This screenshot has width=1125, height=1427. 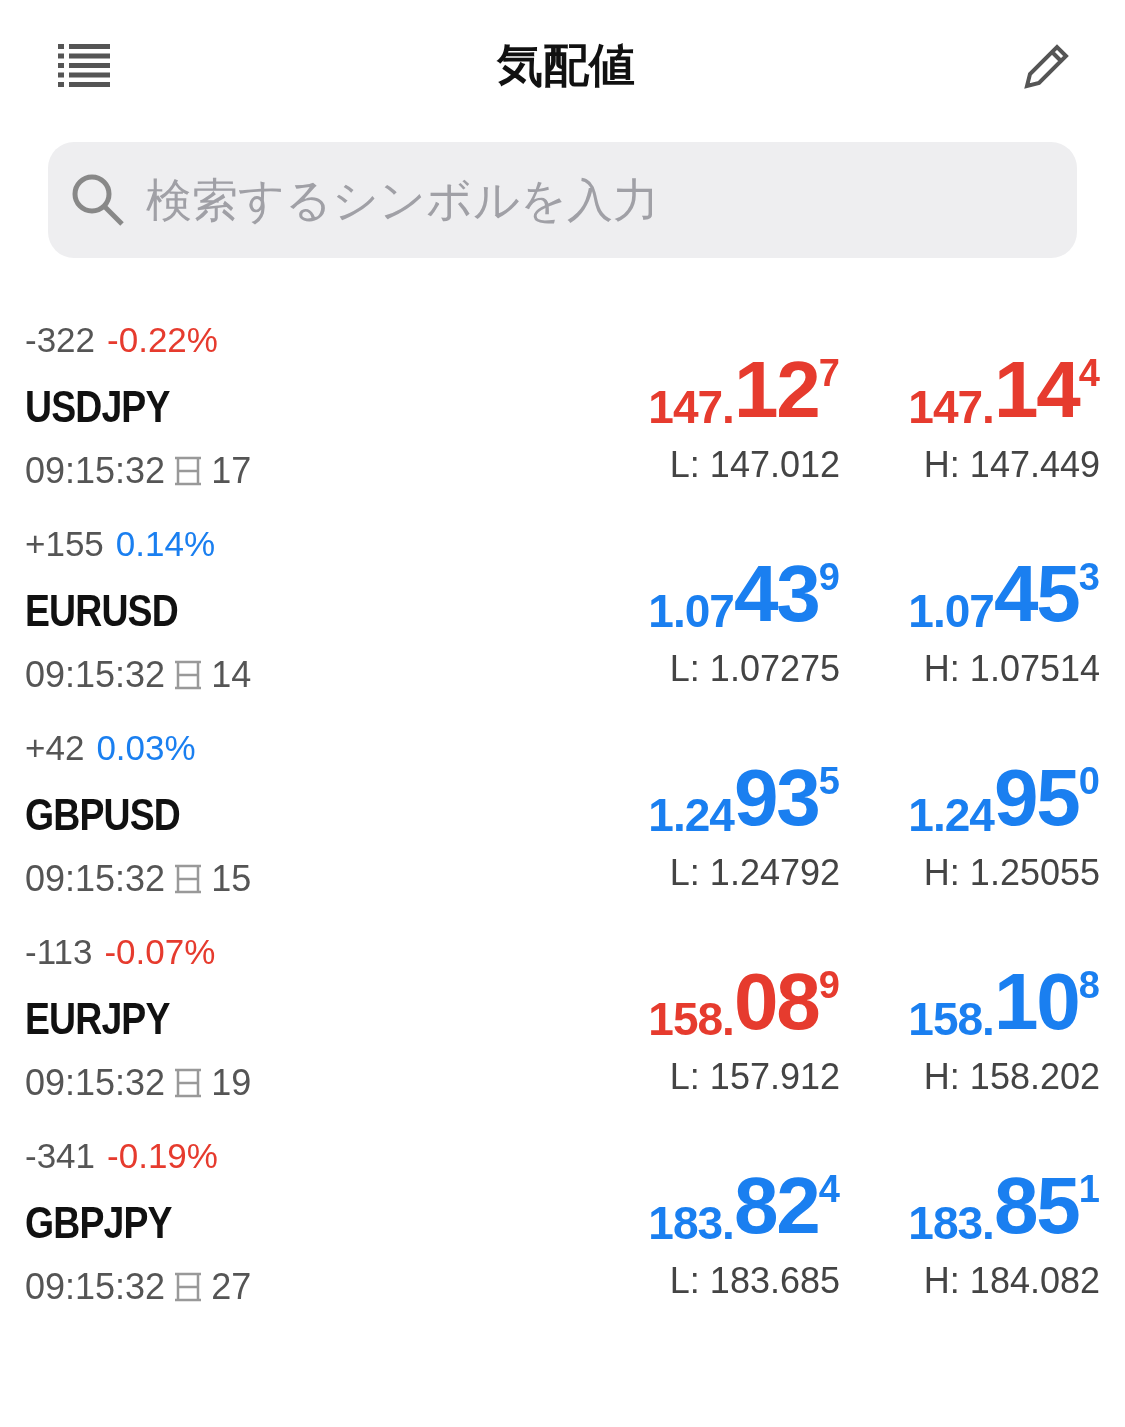 I want to click on spread-value: 14, so click(x=231, y=675).